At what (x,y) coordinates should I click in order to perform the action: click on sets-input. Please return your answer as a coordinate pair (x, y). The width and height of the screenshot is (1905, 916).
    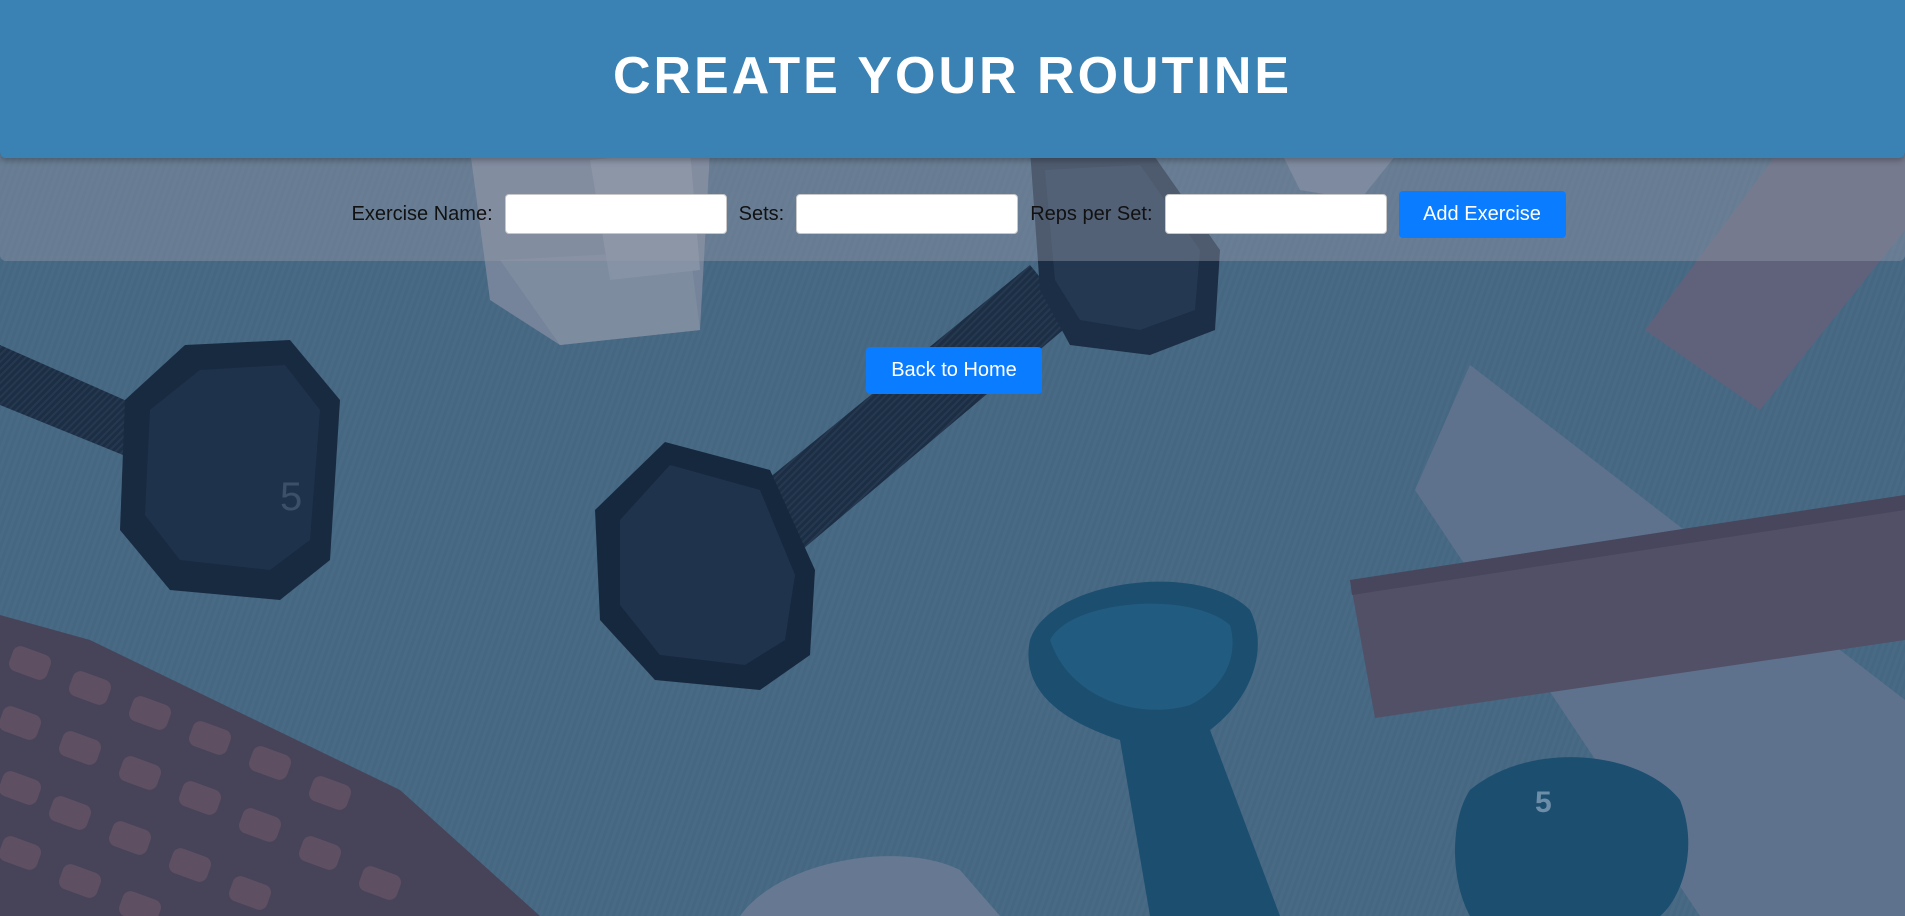
    Looking at the image, I should click on (907, 214).